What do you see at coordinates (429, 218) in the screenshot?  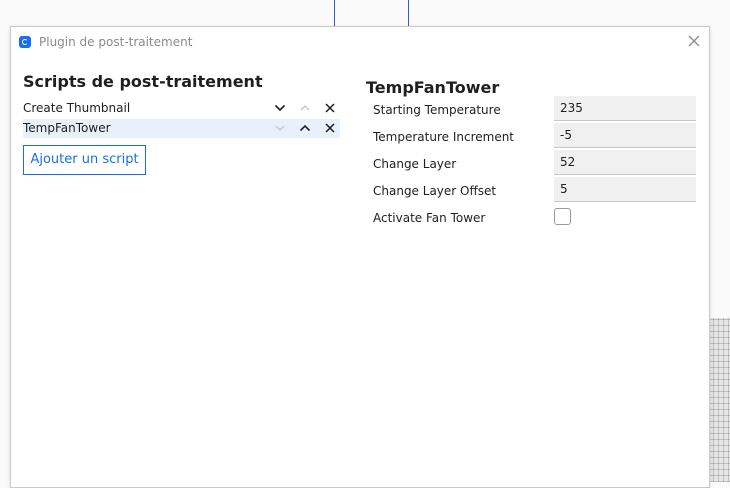 I see `setting-label-activate-fan-tower: Activate Fan Tower` at bounding box center [429, 218].